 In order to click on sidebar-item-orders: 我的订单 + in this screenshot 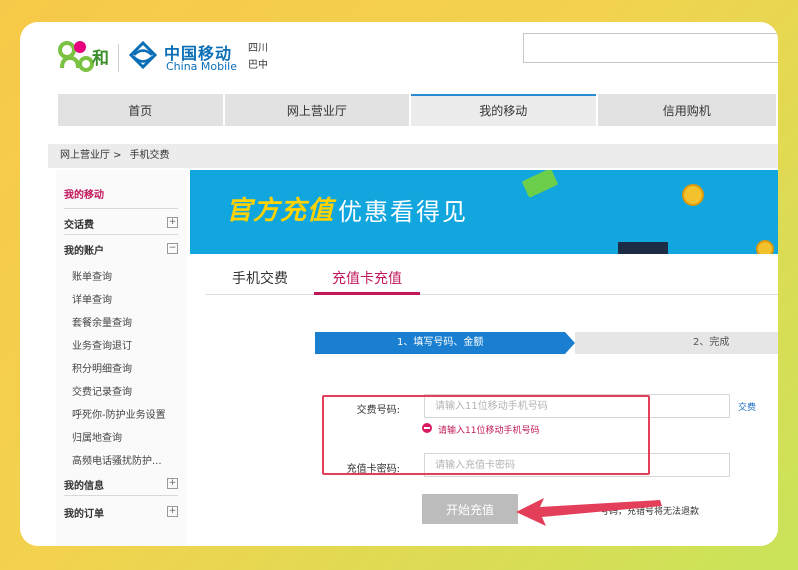, I will do `click(121, 512)`.